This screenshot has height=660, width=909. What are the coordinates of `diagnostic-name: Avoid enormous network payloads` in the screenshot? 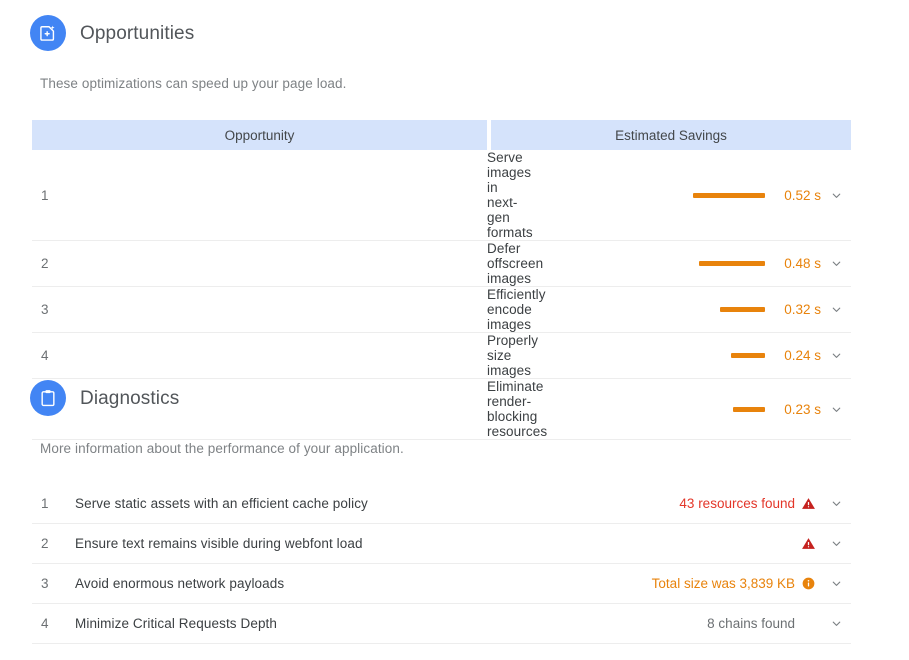 It's located at (180, 583).